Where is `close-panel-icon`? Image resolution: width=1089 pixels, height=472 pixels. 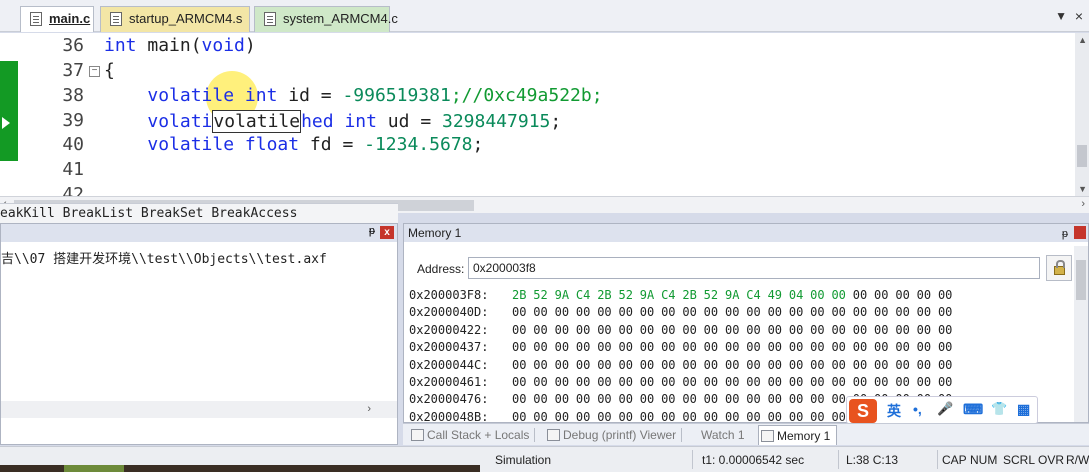 close-panel-icon is located at coordinates (1080, 232).